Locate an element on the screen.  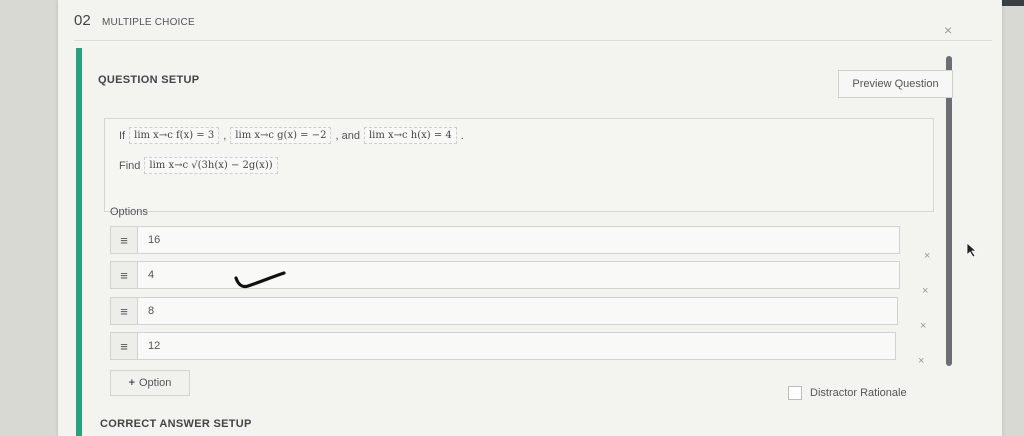
mouse-pointer-icon is located at coordinates (972, 250).